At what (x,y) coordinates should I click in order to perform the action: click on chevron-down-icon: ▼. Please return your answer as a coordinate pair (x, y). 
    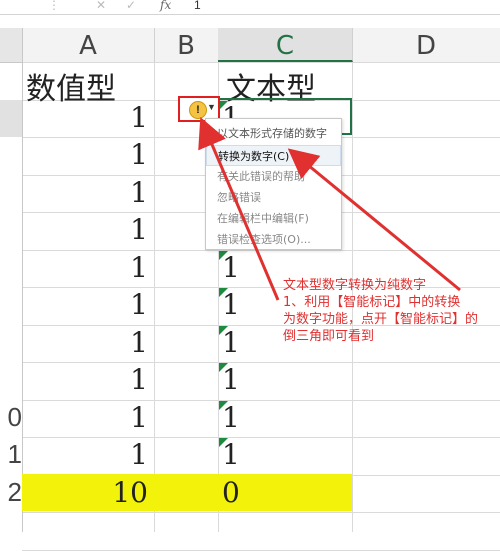
    Looking at the image, I should click on (211, 107).